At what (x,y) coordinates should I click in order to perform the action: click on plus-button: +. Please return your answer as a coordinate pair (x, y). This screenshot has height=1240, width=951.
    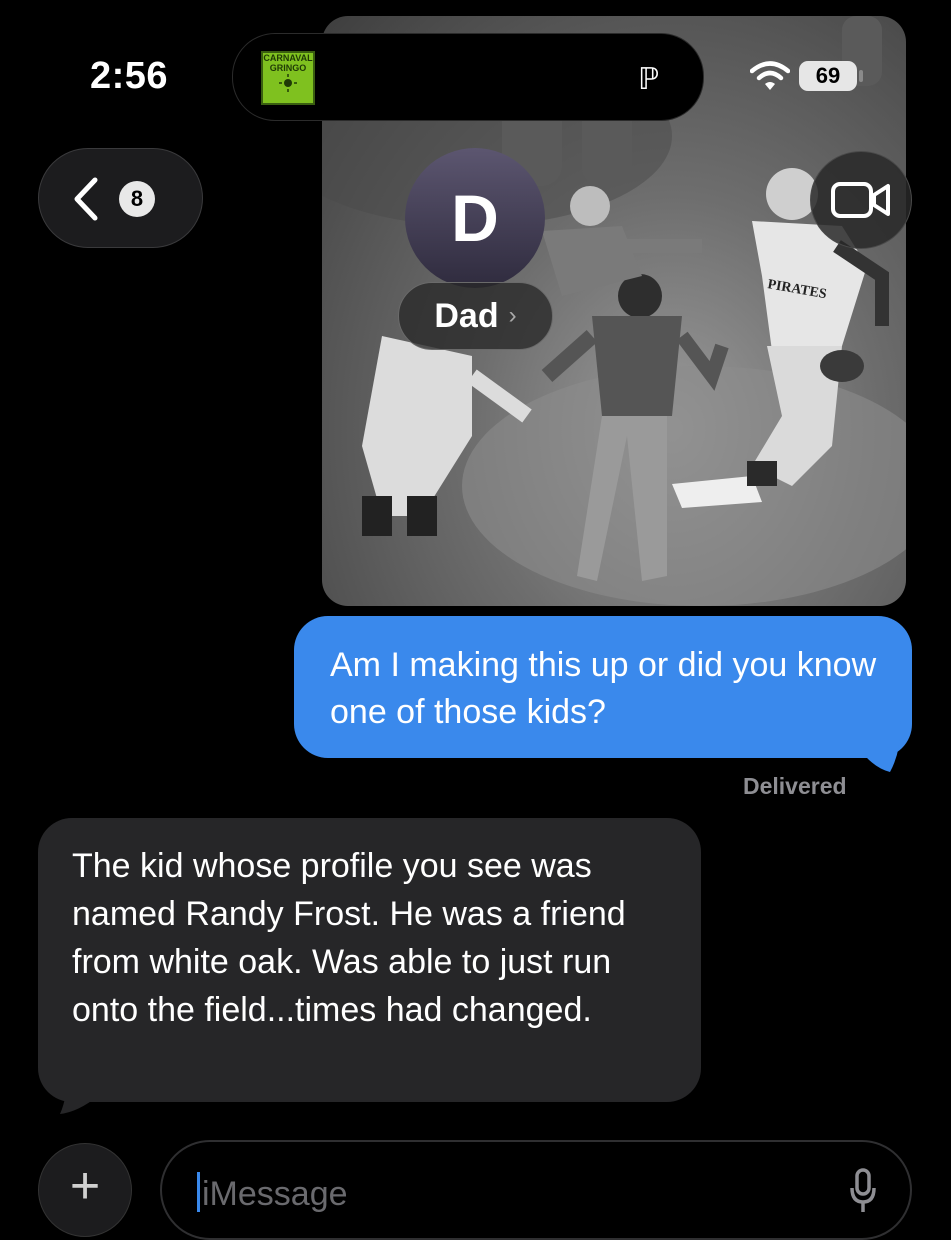
    Looking at the image, I should click on (85, 1190).